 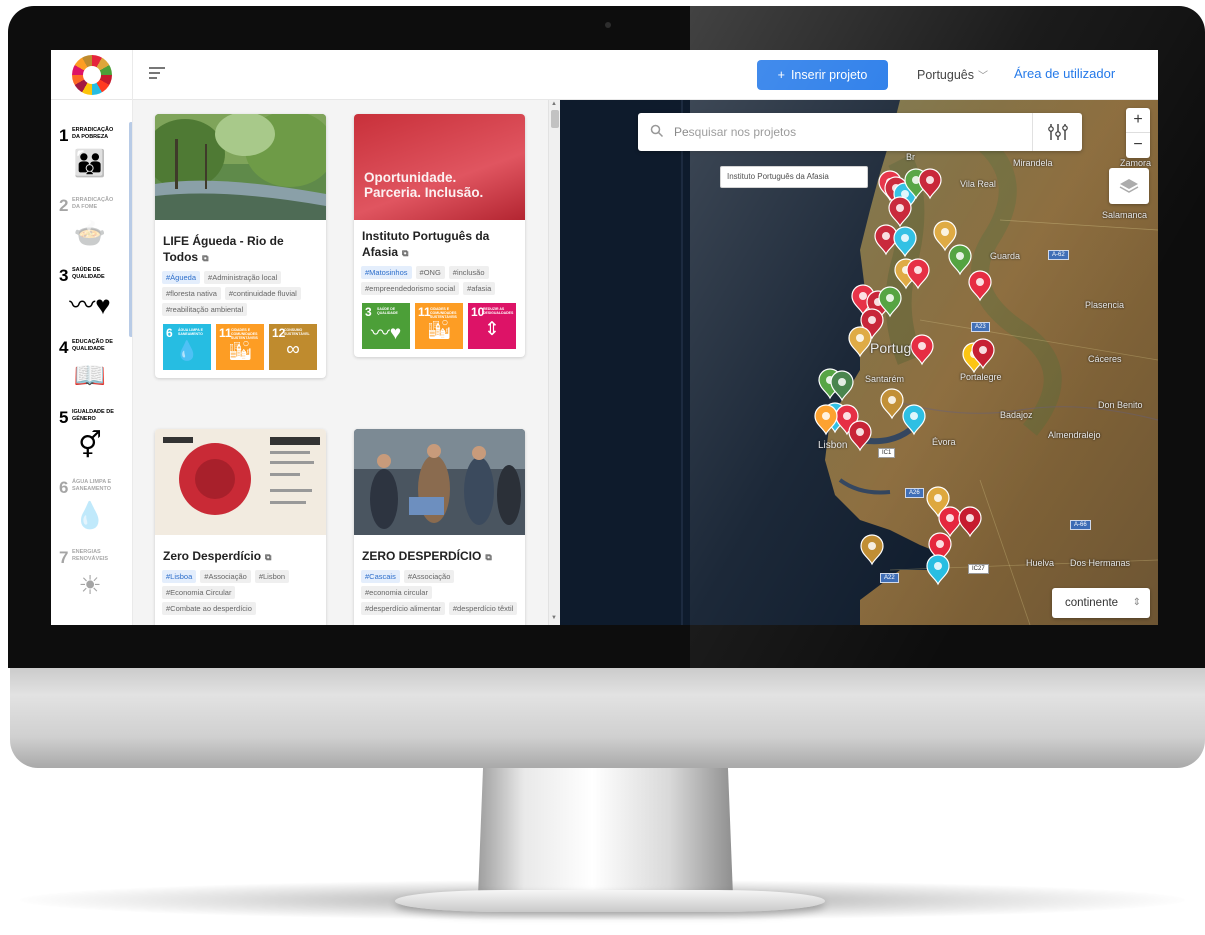 What do you see at coordinates (978, 184) in the screenshot?
I see `map-label: Vila Real` at bounding box center [978, 184].